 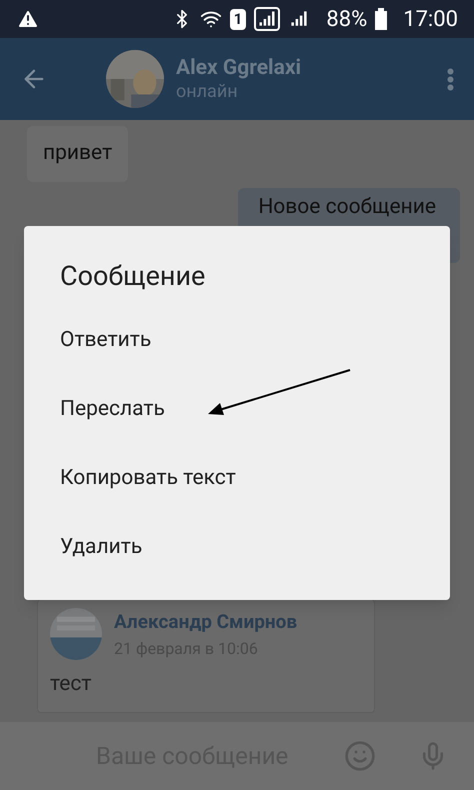 What do you see at coordinates (133, 276) in the screenshot?
I see `dialog-title: Сообщение` at bounding box center [133, 276].